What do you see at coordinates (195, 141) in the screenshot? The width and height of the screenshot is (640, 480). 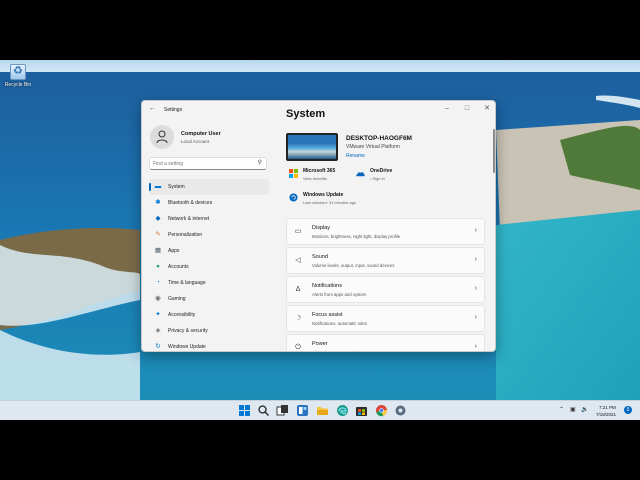 I see `account-type: Local Account` at bounding box center [195, 141].